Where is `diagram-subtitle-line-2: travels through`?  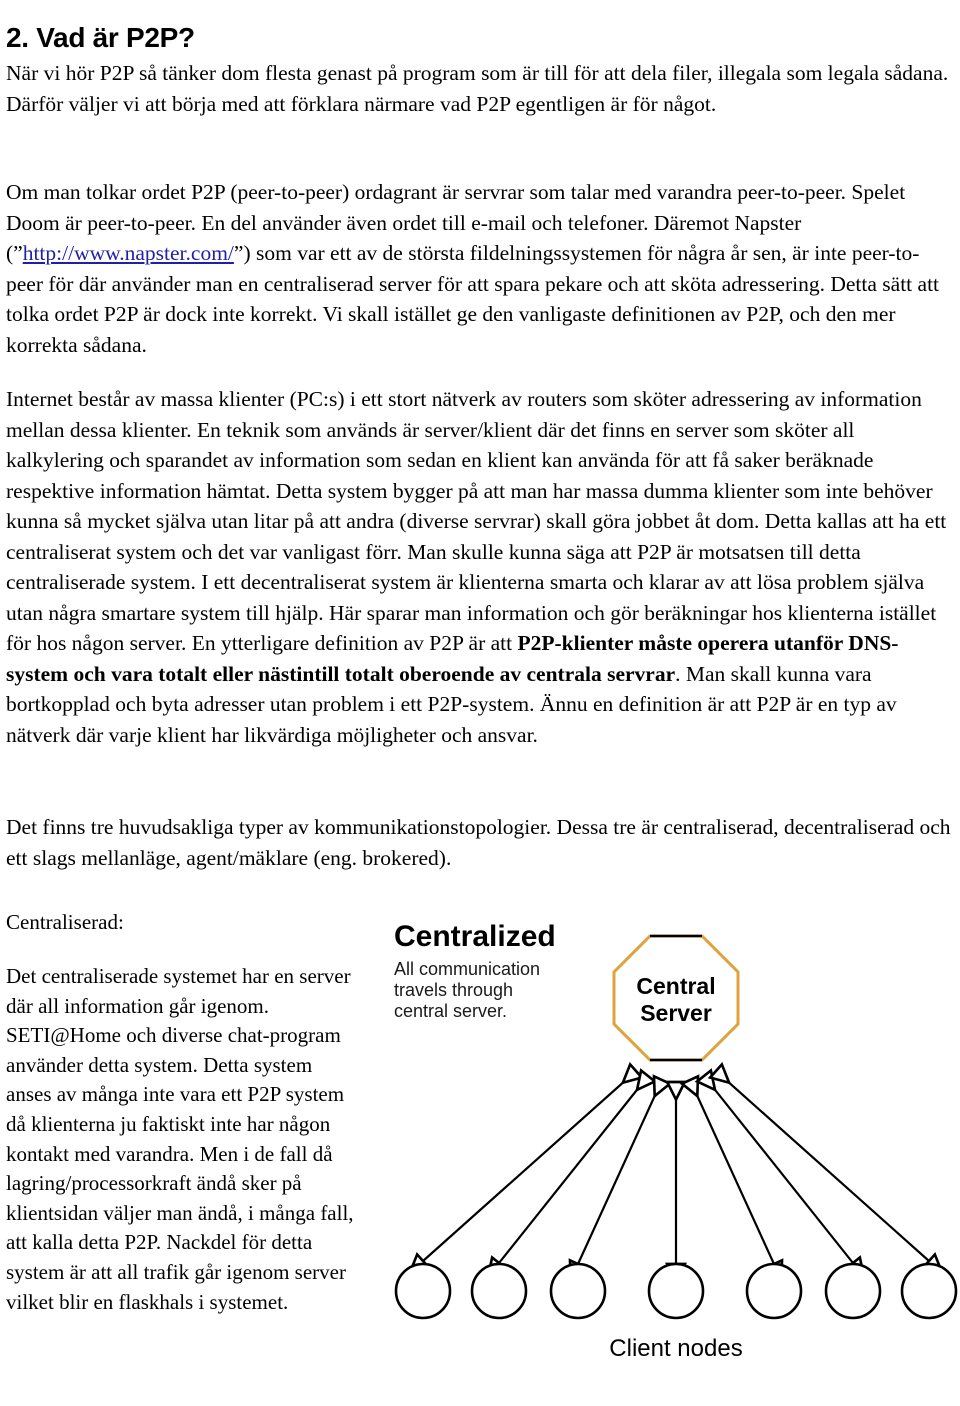
diagram-subtitle-line-2: travels through is located at coordinates (453, 990).